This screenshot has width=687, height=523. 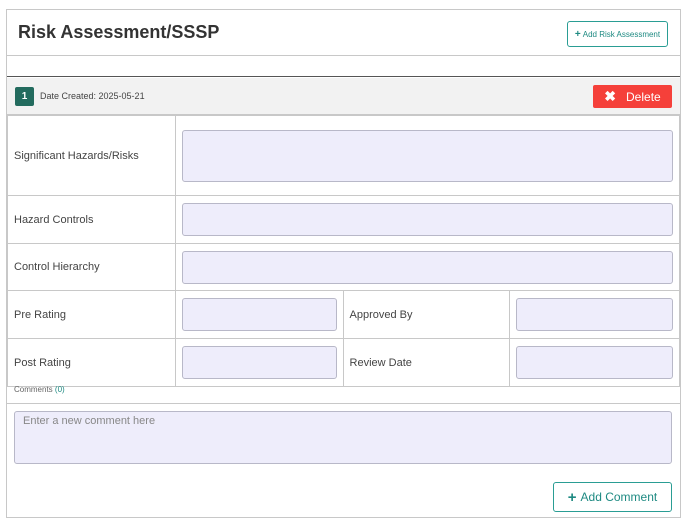 I want to click on delete-button: ✖ Delete, so click(x=632, y=96).